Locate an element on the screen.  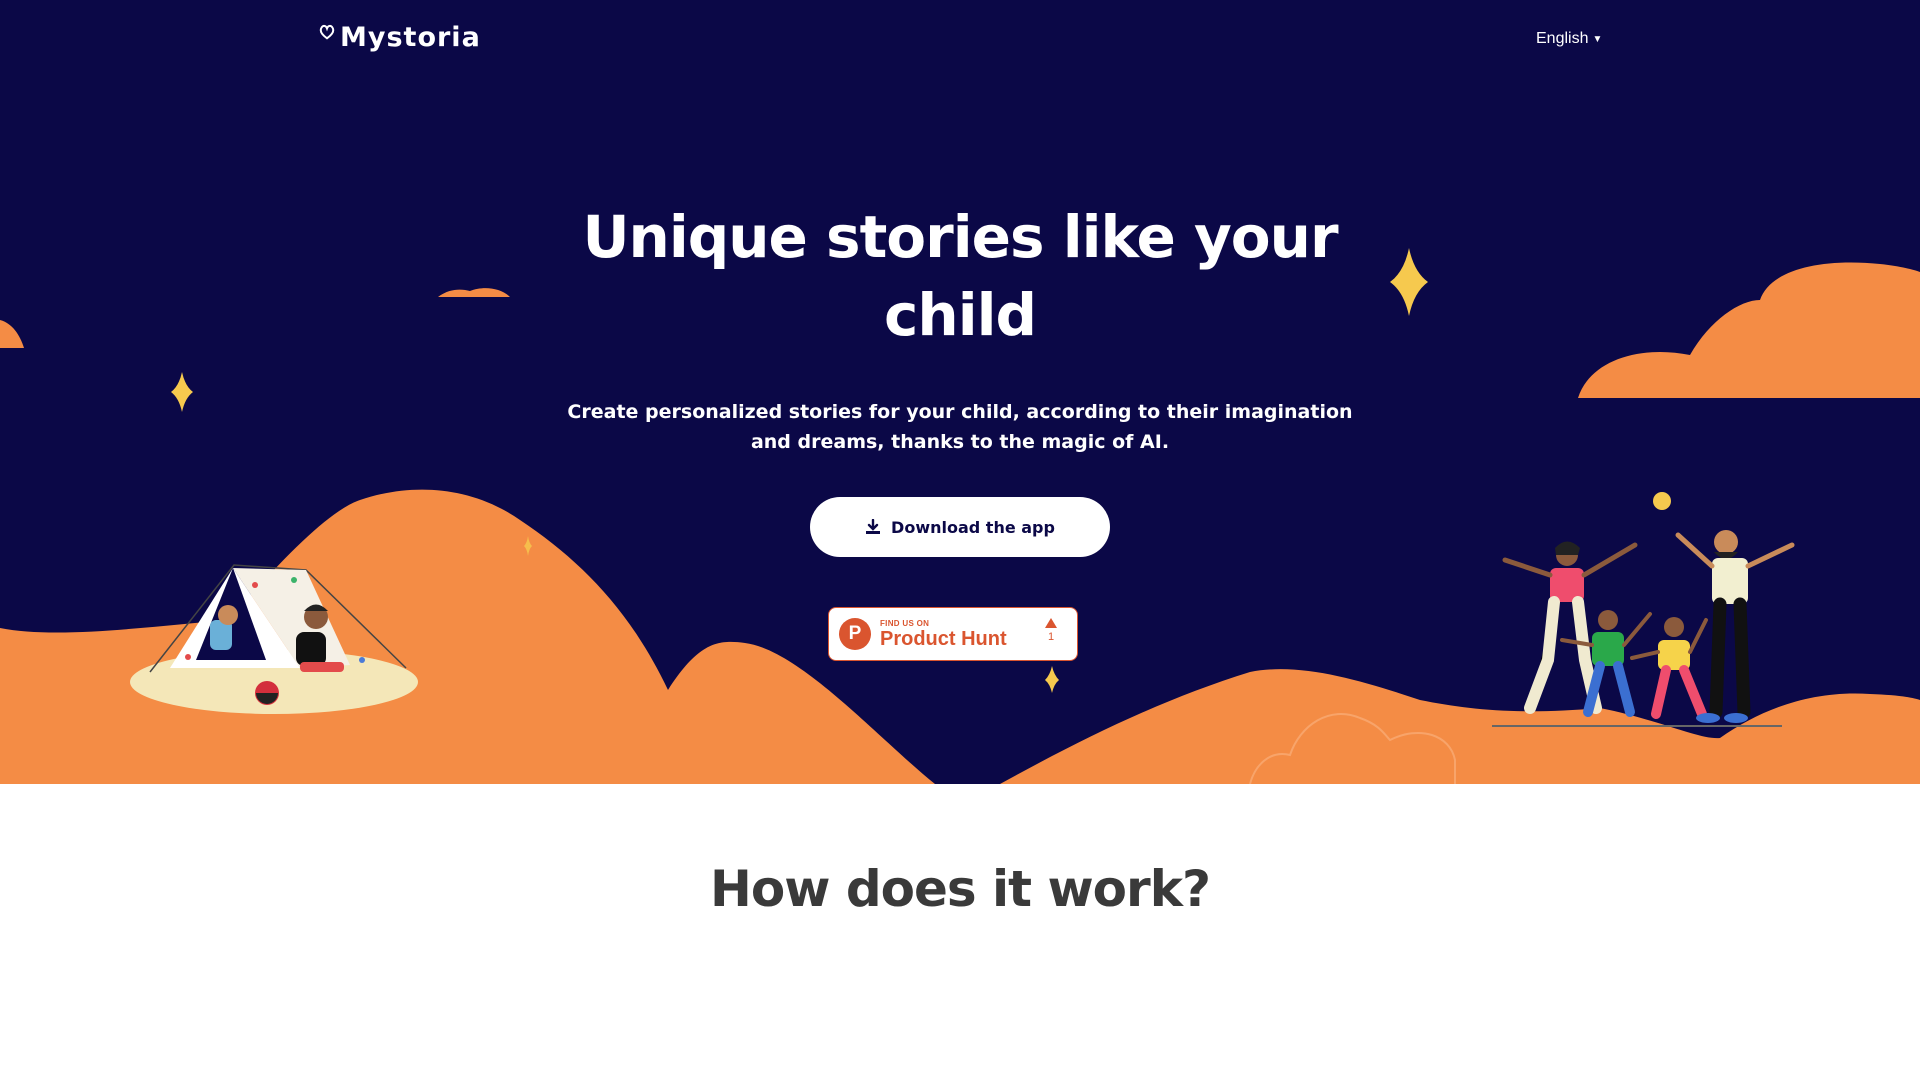
product-hunt-vote-count: 1 is located at coordinates (1051, 637).